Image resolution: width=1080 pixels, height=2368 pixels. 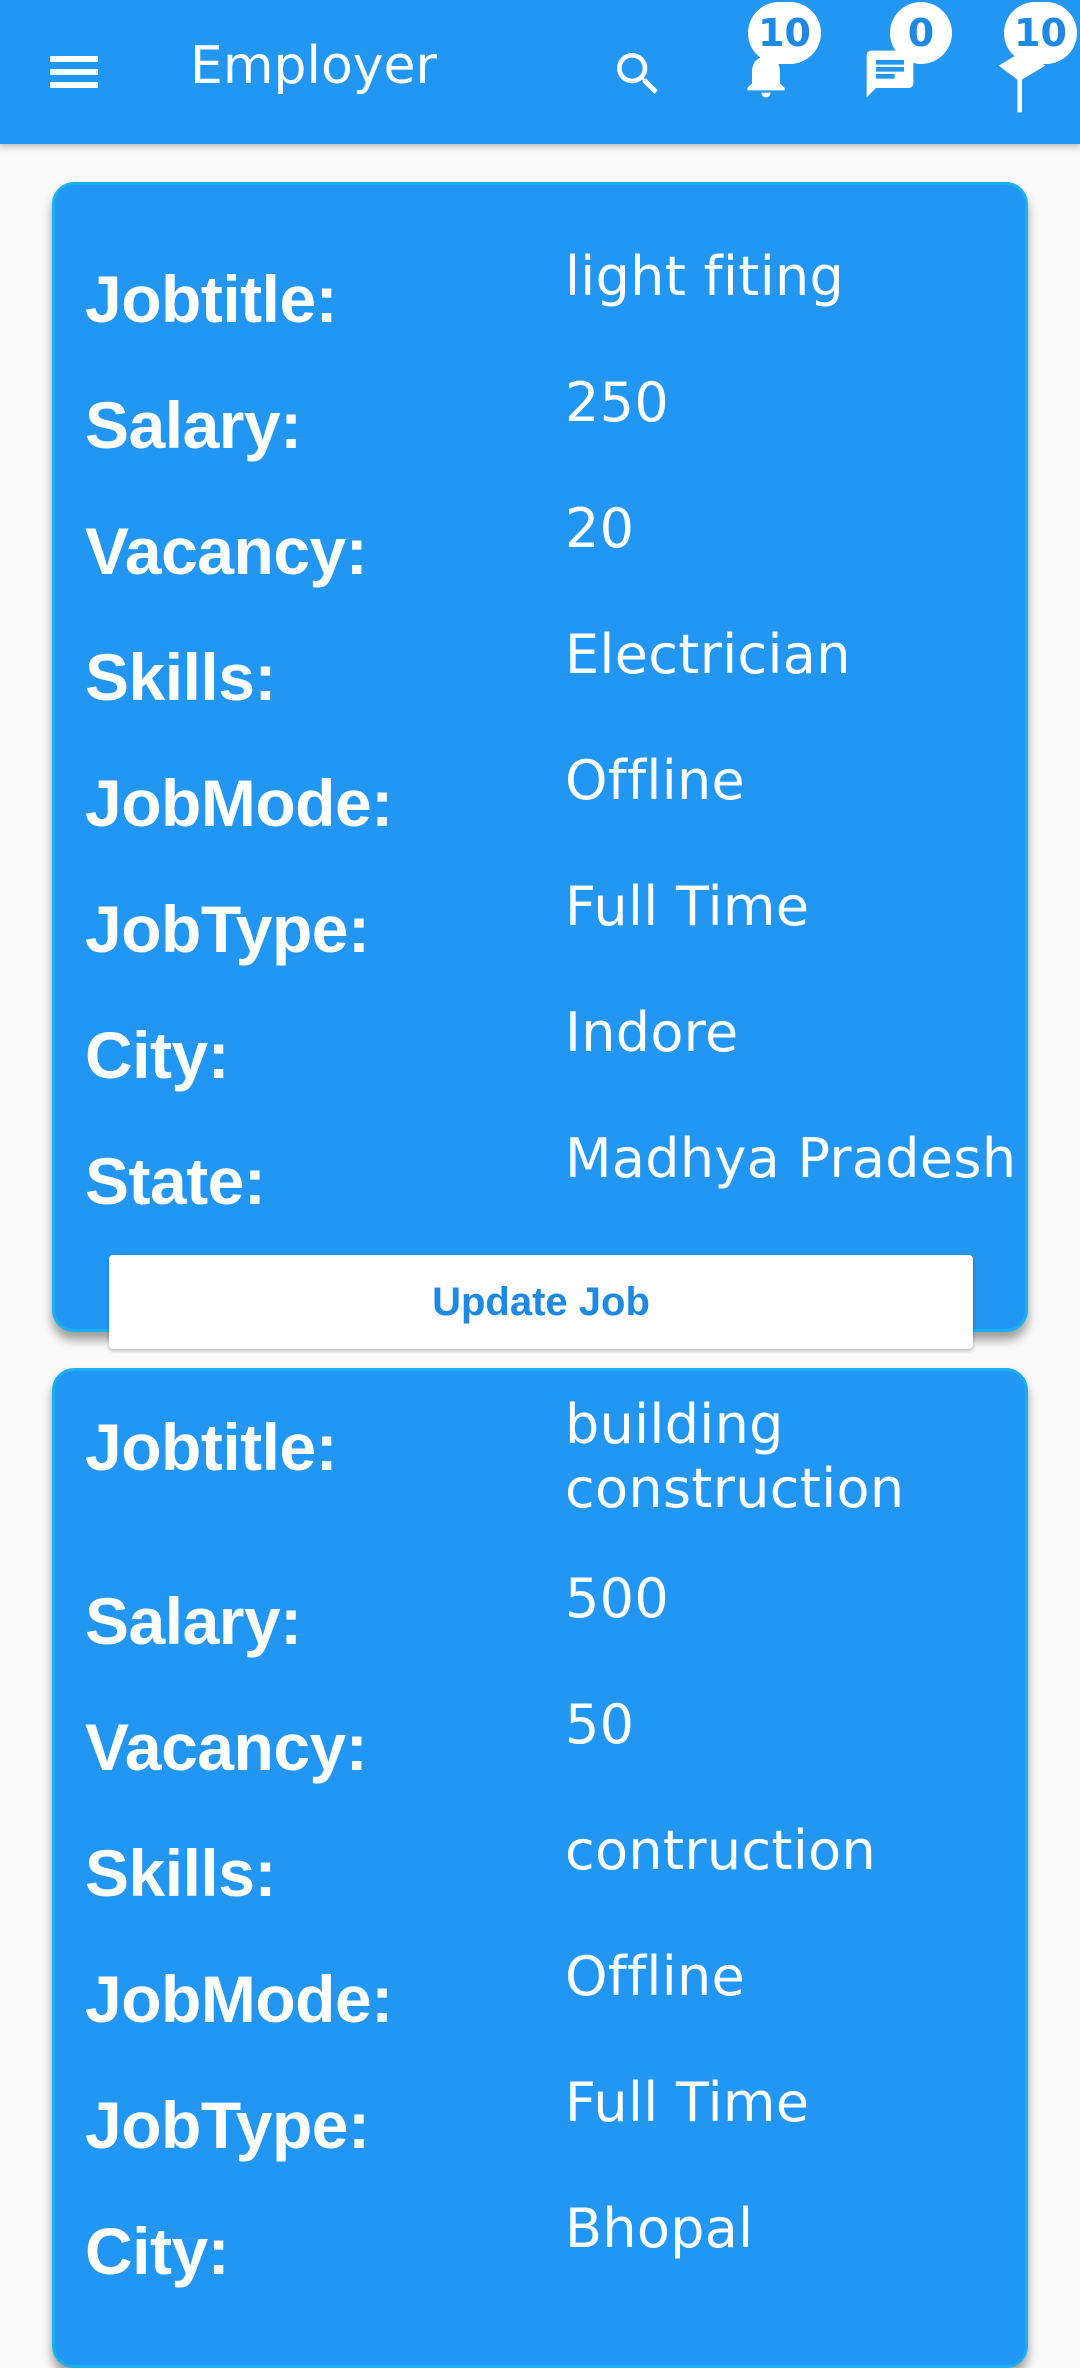 What do you see at coordinates (708, 654) in the screenshot?
I see `field-value: Electrician` at bounding box center [708, 654].